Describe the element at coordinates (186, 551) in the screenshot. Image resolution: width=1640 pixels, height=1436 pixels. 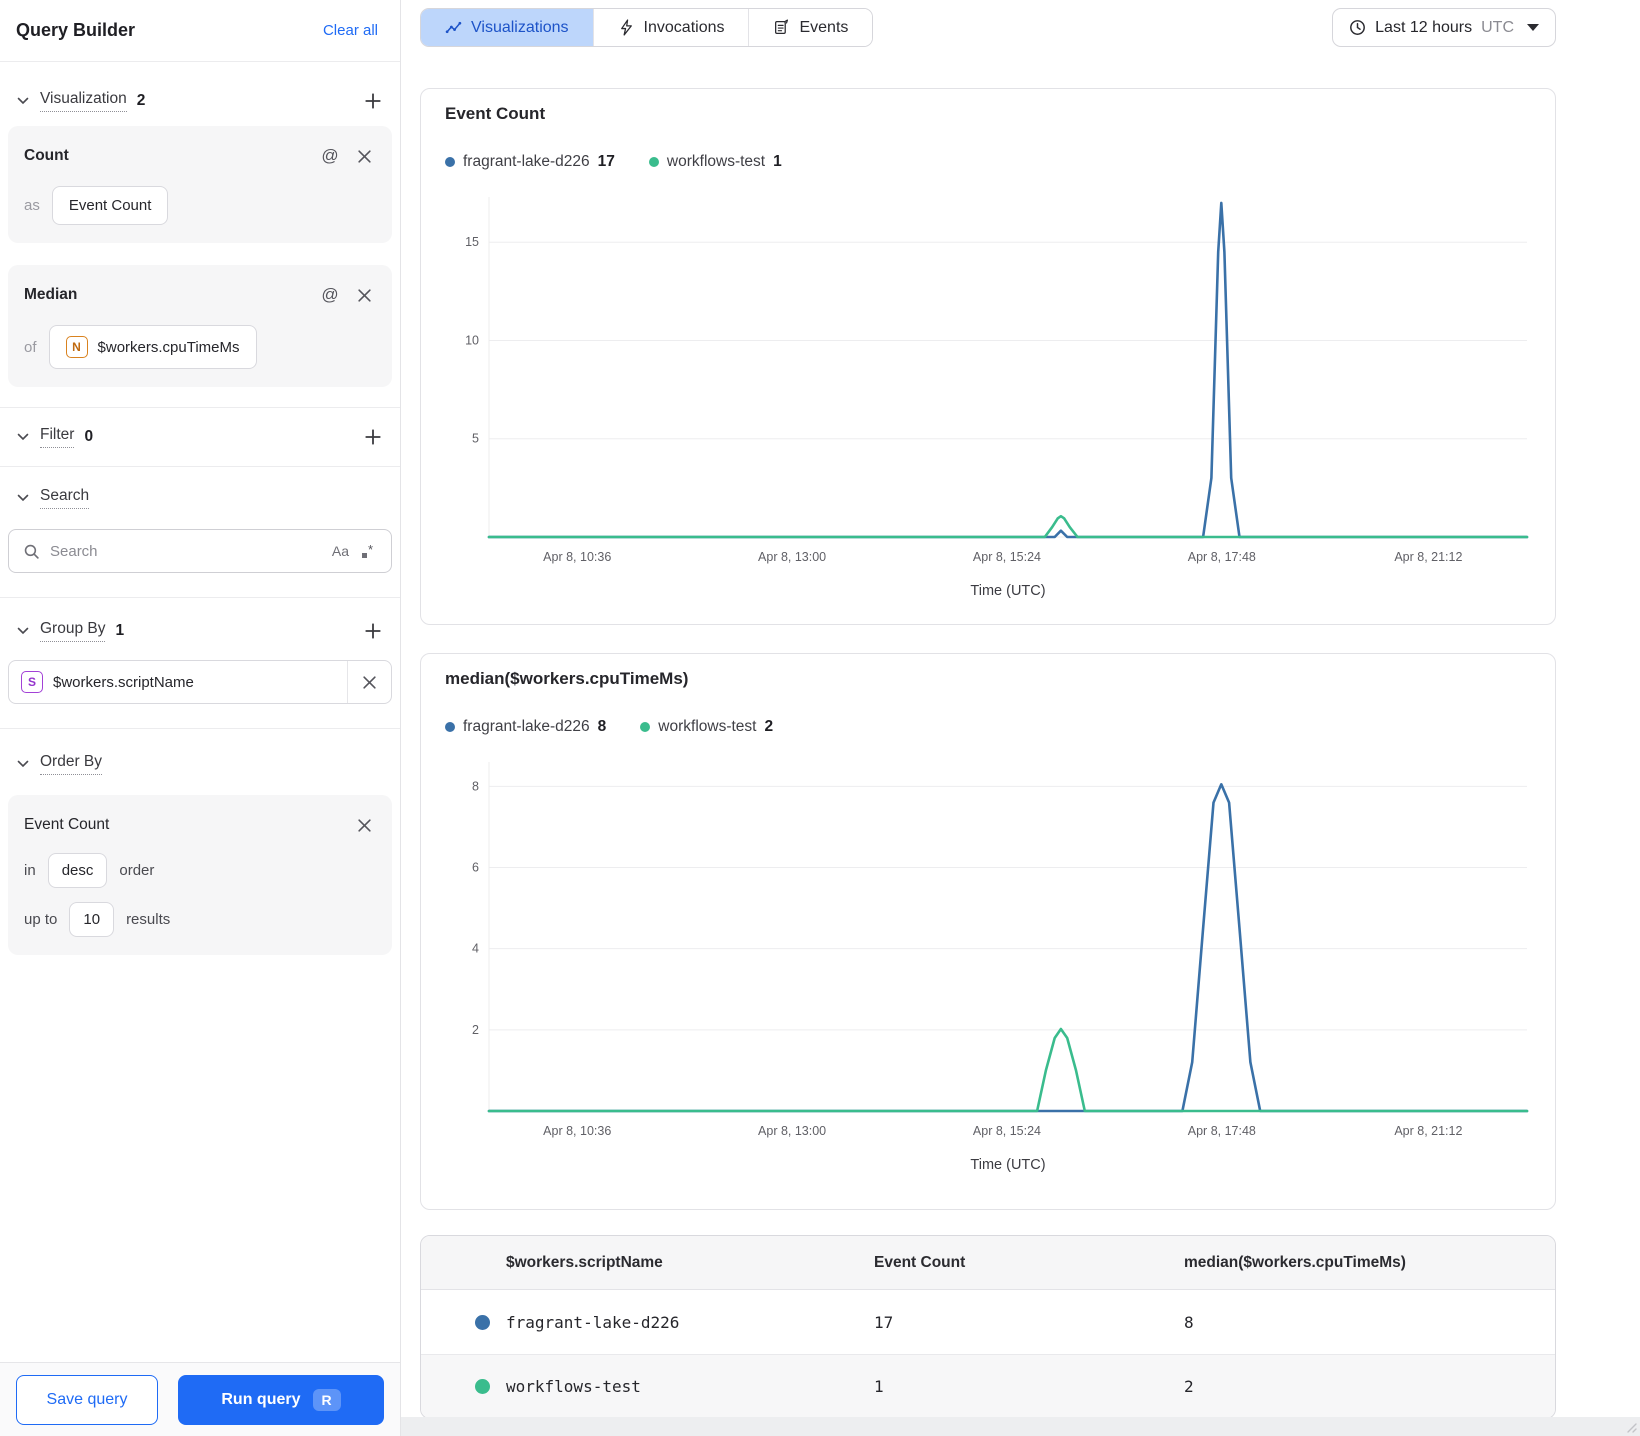
I see `search-input` at that location.